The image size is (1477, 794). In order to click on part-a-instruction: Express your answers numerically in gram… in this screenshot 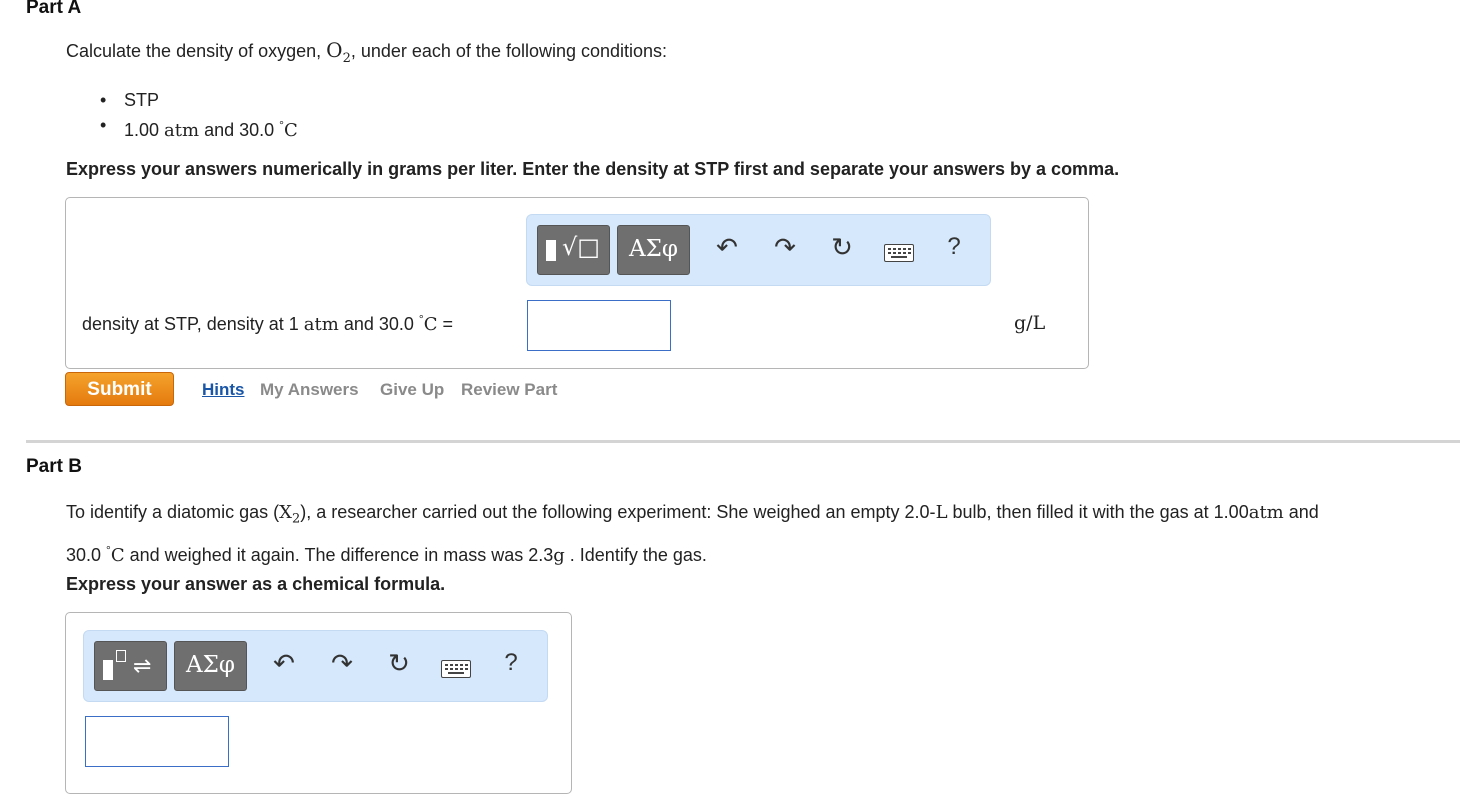, I will do `click(593, 169)`.